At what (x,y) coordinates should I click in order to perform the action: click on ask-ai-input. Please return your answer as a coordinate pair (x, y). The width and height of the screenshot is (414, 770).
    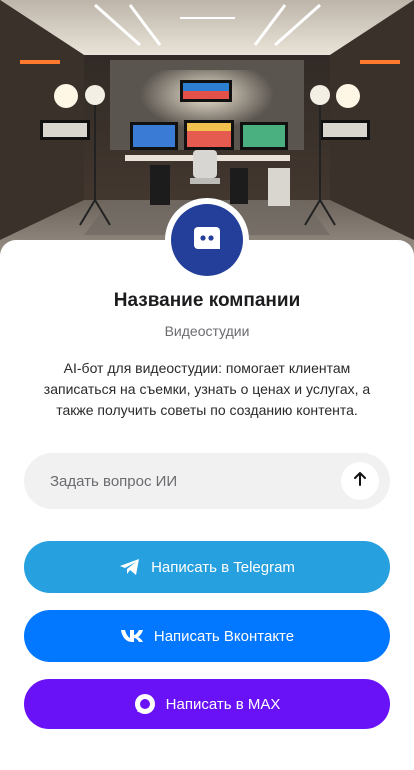
    Looking at the image, I should click on (194, 481).